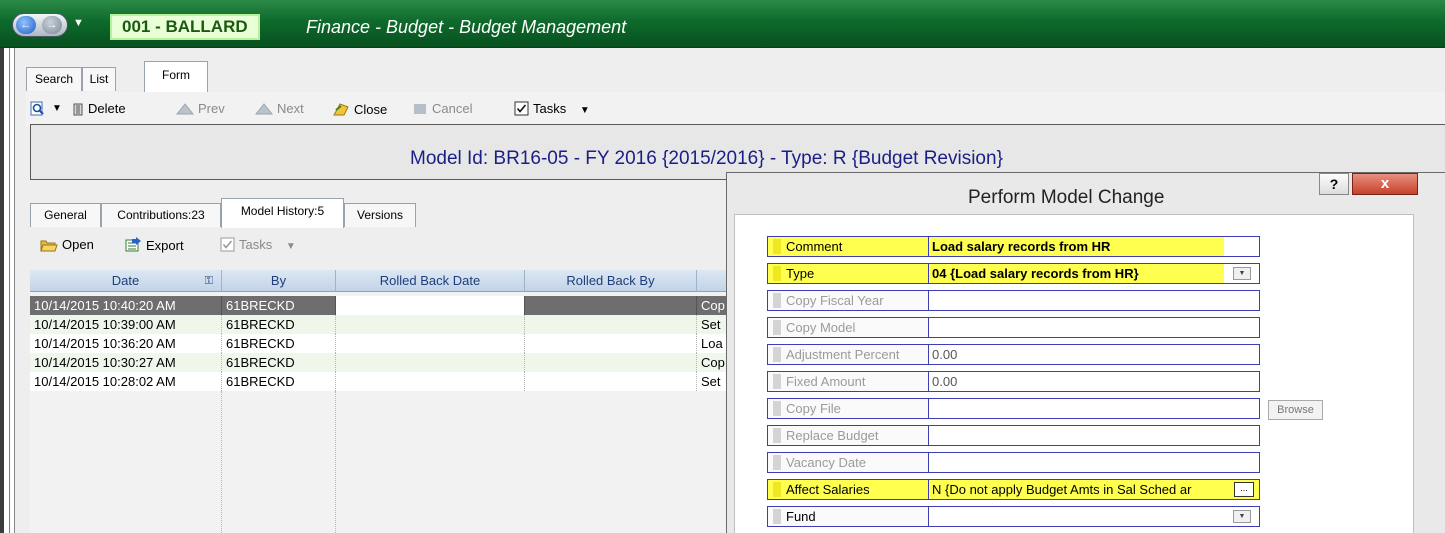  What do you see at coordinates (611, 281) in the screenshot?
I see `column-header-rolled-back-by: Rolled Back By` at bounding box center [611, 281].